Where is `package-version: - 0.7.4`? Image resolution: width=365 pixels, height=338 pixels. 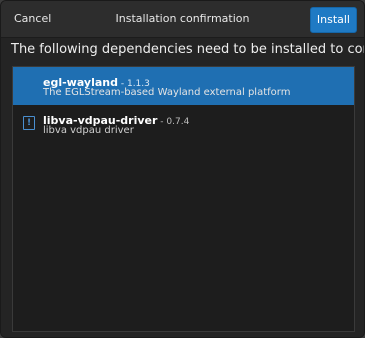
package-version: - 0.7.4 is located at coordinates (173, 122).